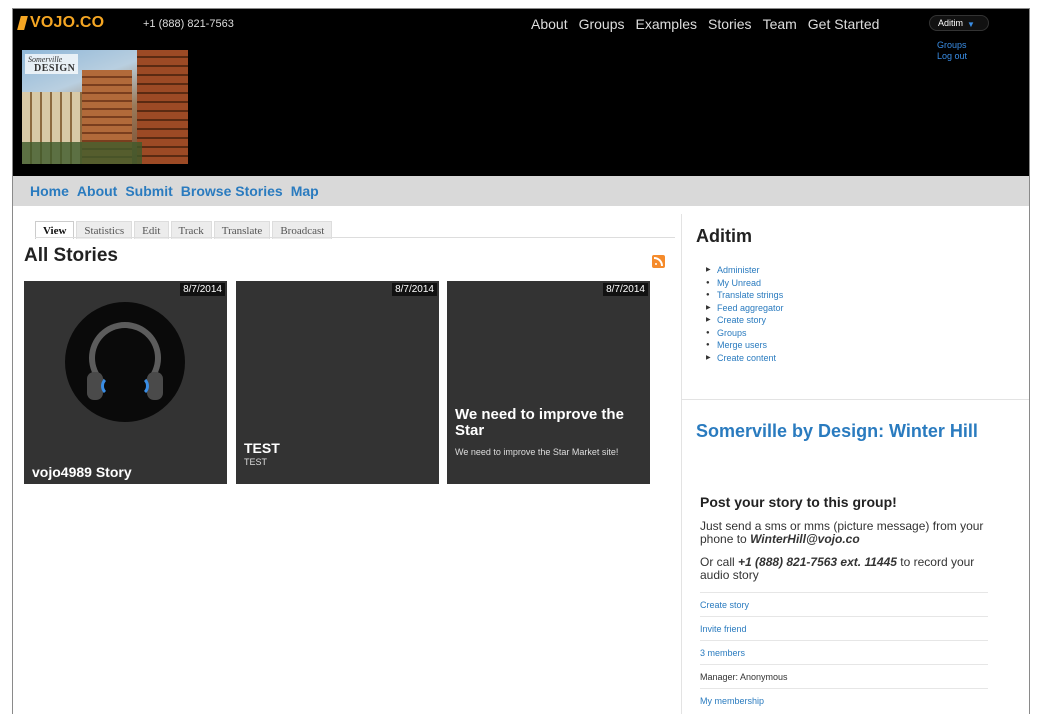 This screenshot has width=1042, height=714. What do you see at coordinates (162, 107) in the screenshot?
I see `image-brick-wall` at bounding box center [162, 107].